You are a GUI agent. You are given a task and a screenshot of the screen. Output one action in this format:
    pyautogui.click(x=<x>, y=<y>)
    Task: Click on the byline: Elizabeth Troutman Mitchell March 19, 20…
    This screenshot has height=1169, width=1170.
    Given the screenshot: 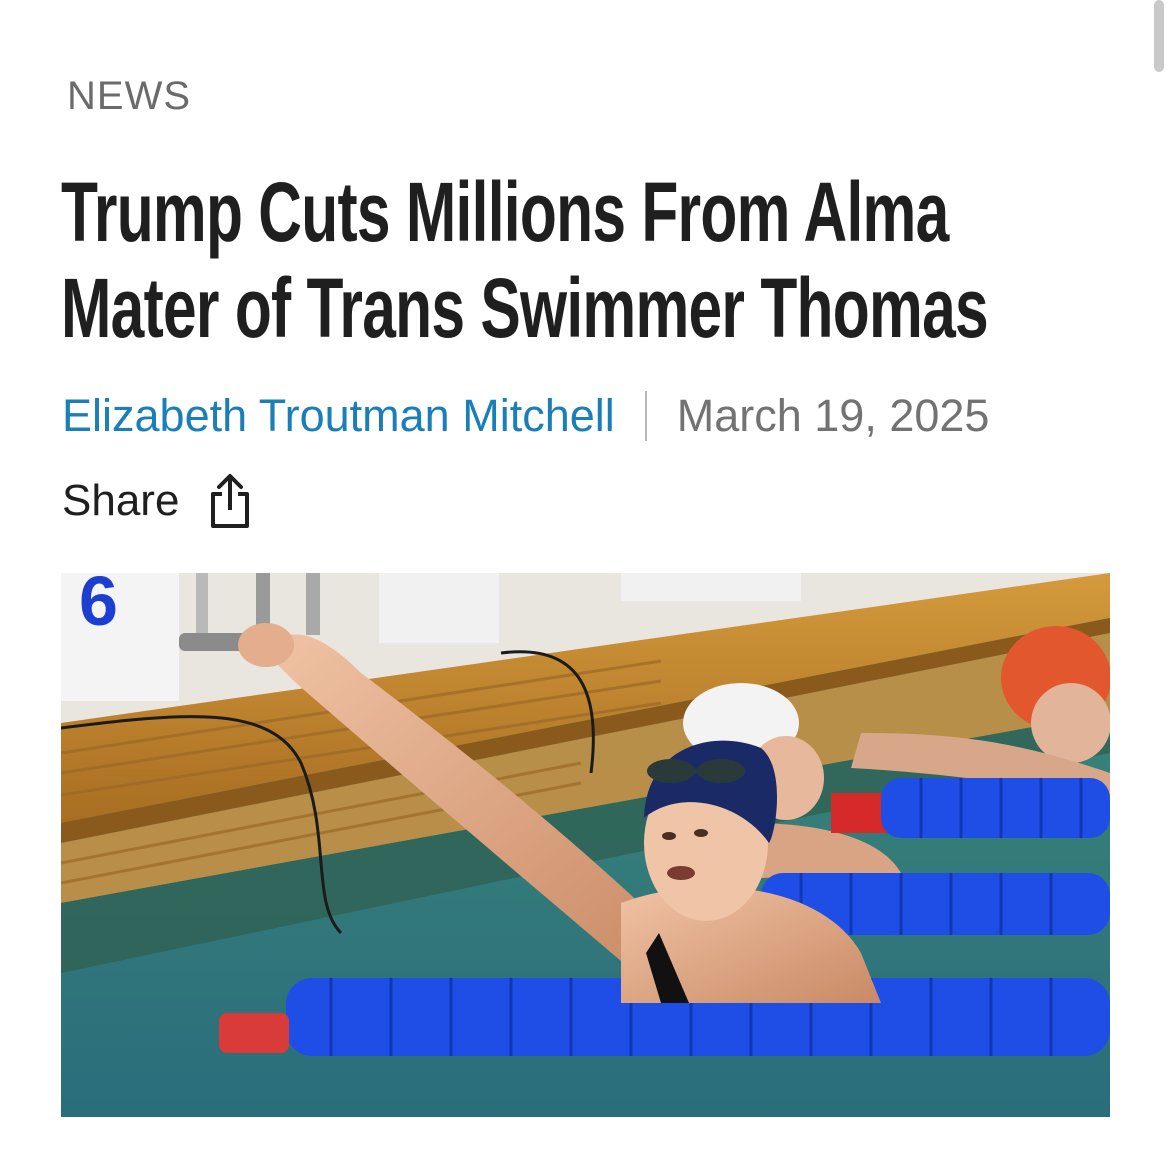 What is the action you would take?
    pyautogui.click(x=525, y=416)
    